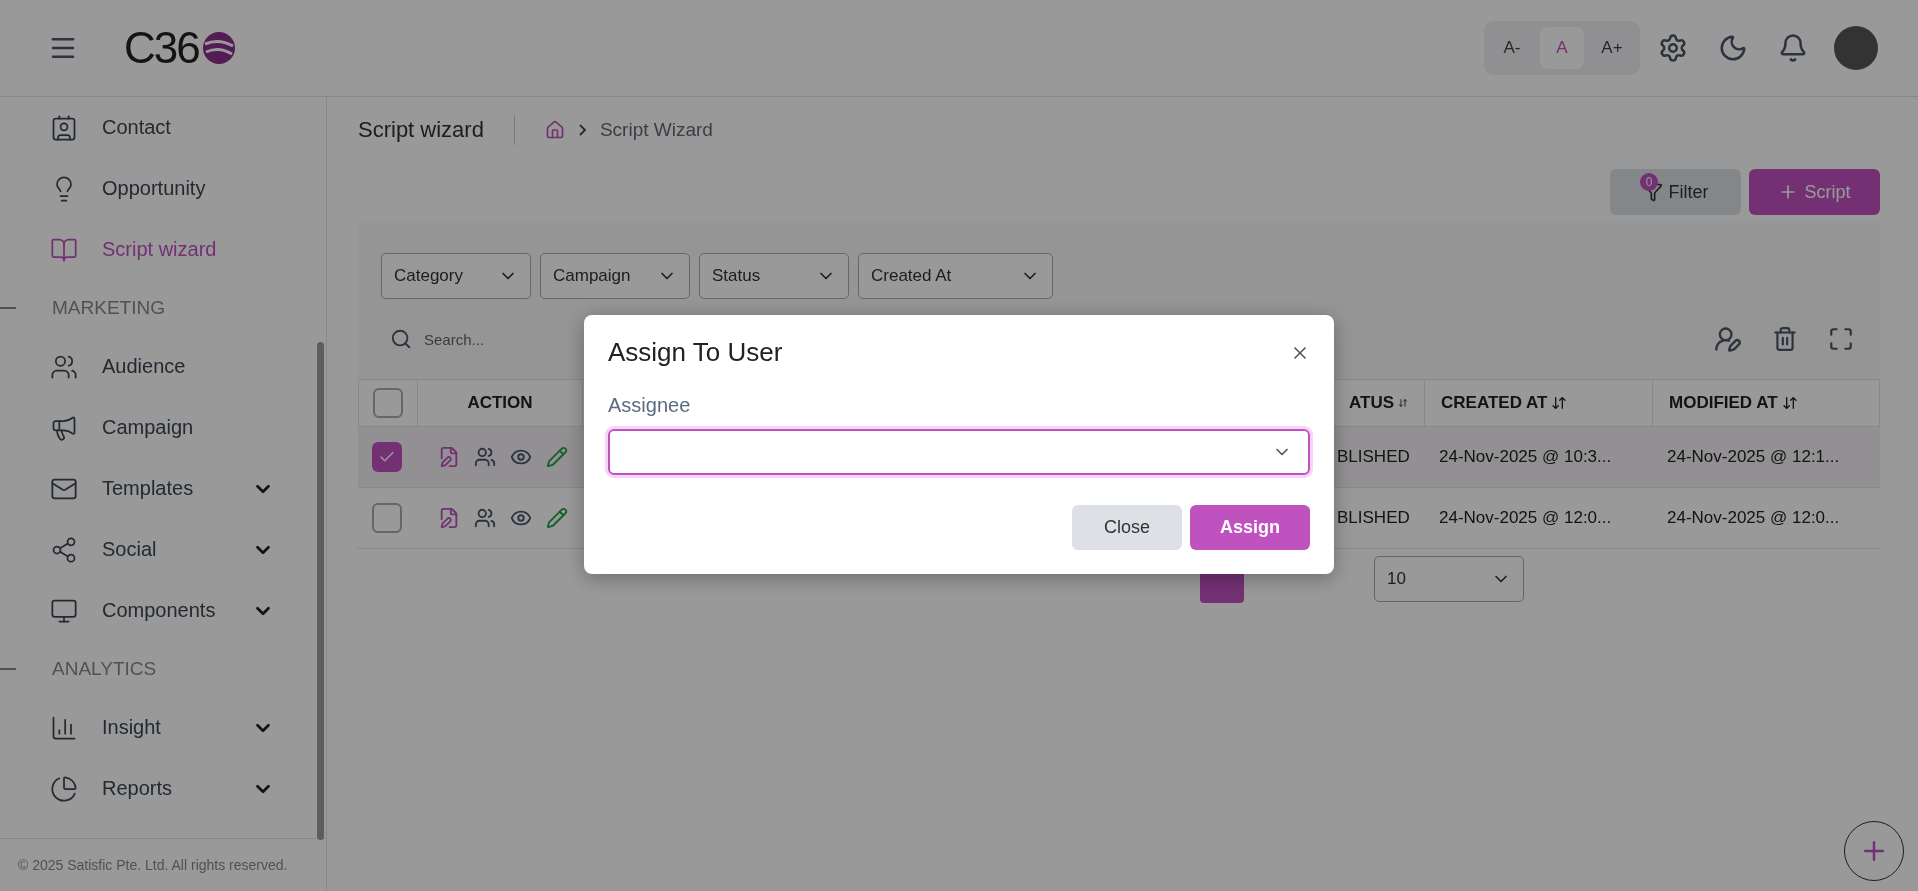 The width and height of the screenshot is (1918, 891). I want to click on globe-logo-icon, so click(218, 48).